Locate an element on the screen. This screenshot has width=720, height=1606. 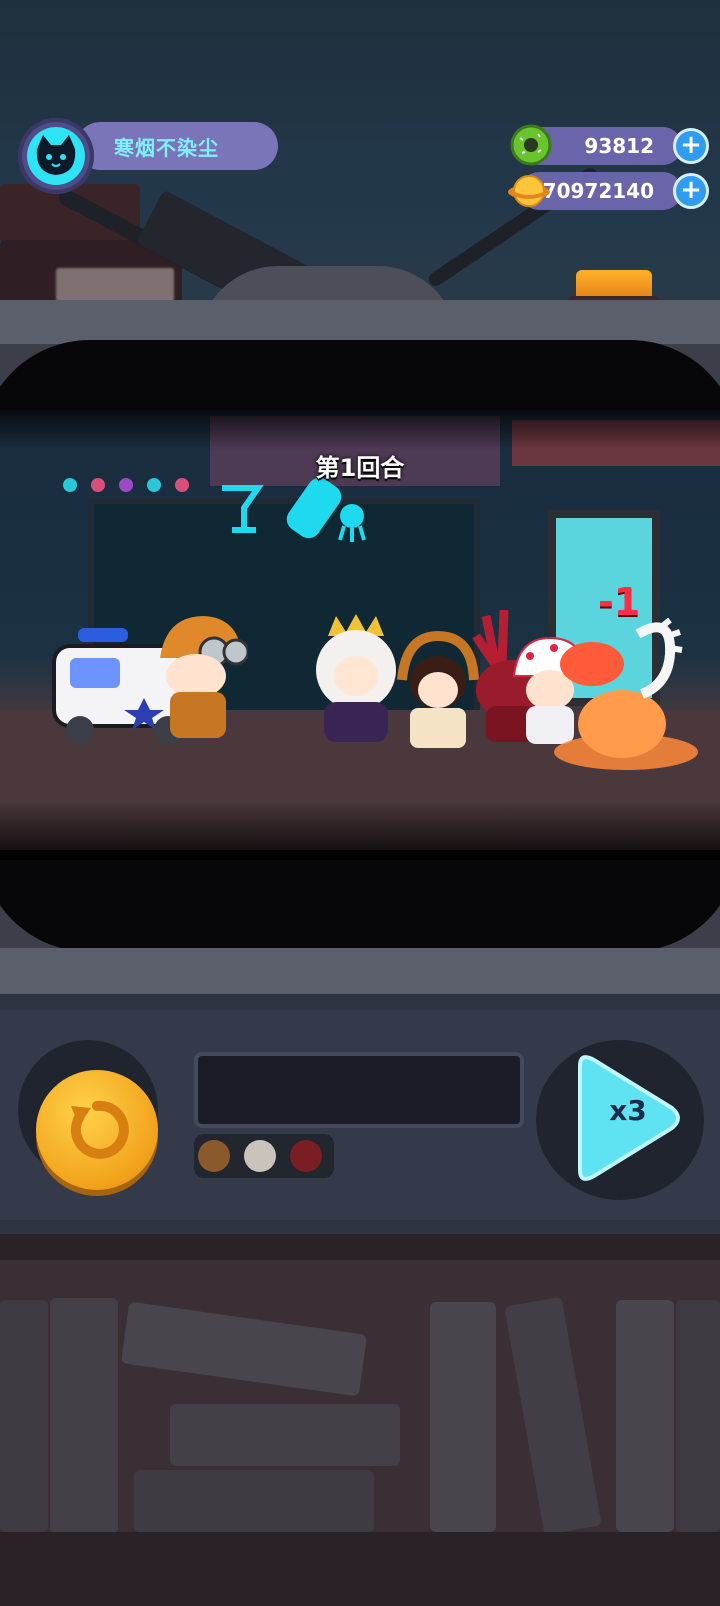
display-slot is located at coordinates (359, 1090).